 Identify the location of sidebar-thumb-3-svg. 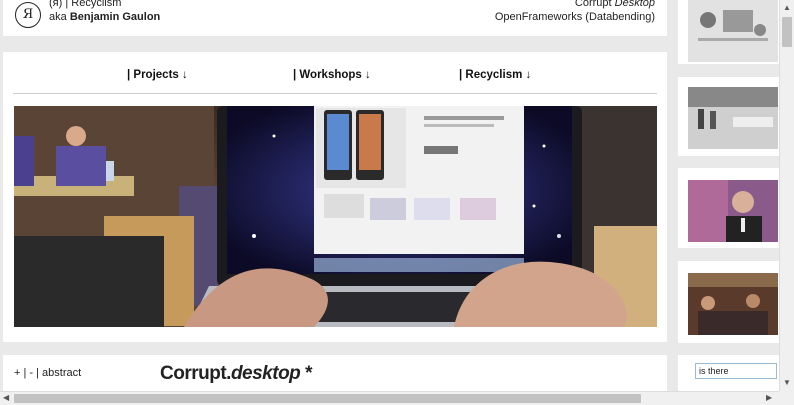
(733, 211).